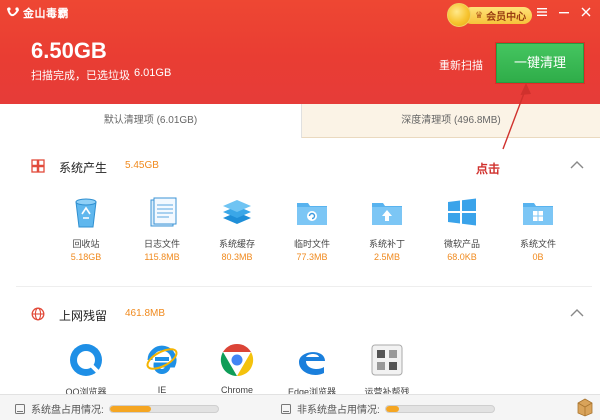 The image size is (600, 420). I want to click on system-disk-fill, so click(130, 408).